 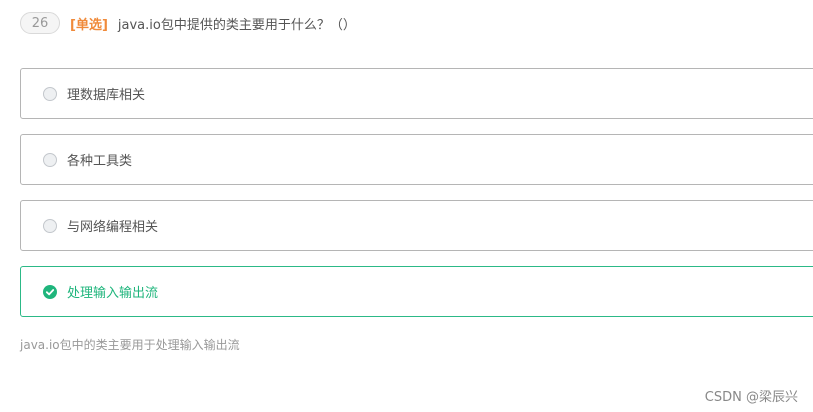 What do you see at coordinates (416, 291) in the screenshot?
I see `option-d: 处理输入输出流` at bounding box center [416, 291].